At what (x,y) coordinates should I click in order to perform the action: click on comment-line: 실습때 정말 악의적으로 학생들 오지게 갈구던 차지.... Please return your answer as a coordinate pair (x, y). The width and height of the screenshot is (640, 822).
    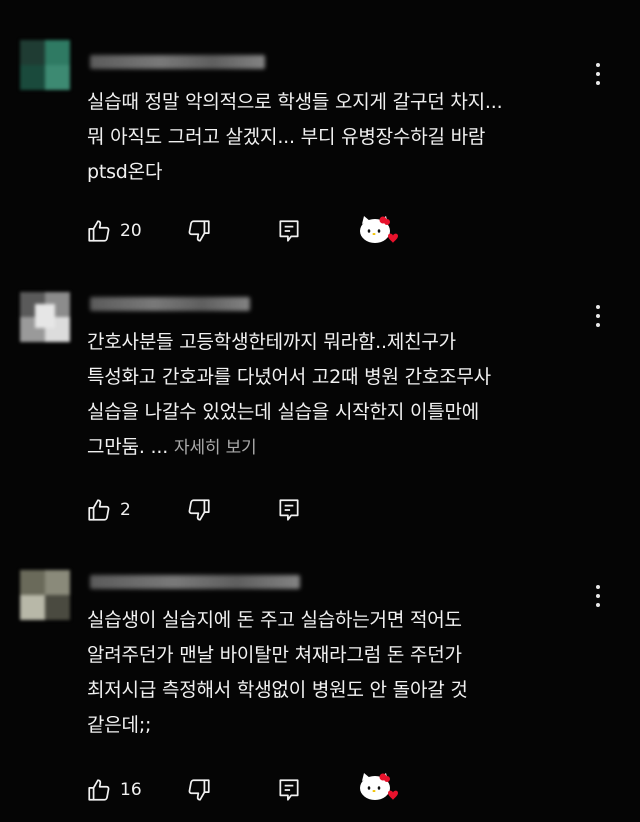
    Looking at the image, I should click on (295, 102).